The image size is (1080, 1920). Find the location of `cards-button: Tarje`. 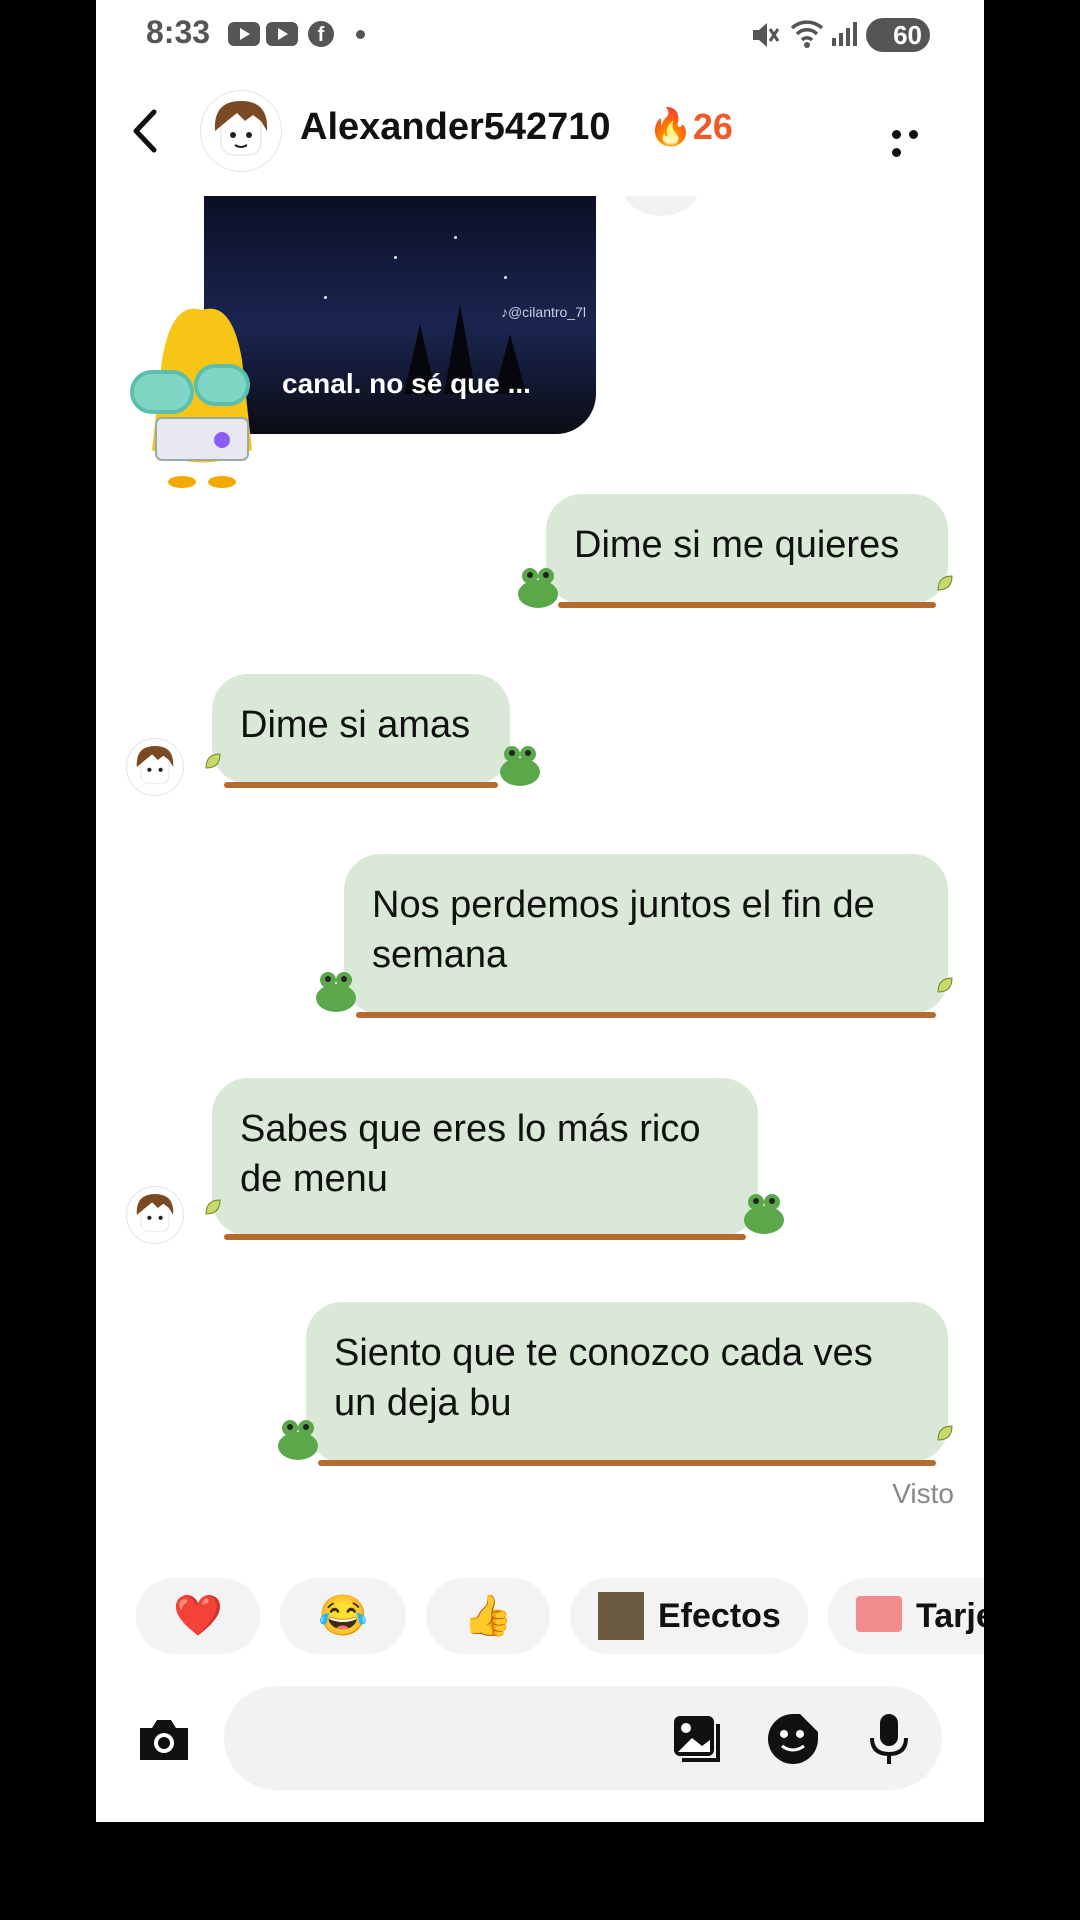

cards-button: Tarje is located at coordinates (906, 1616).